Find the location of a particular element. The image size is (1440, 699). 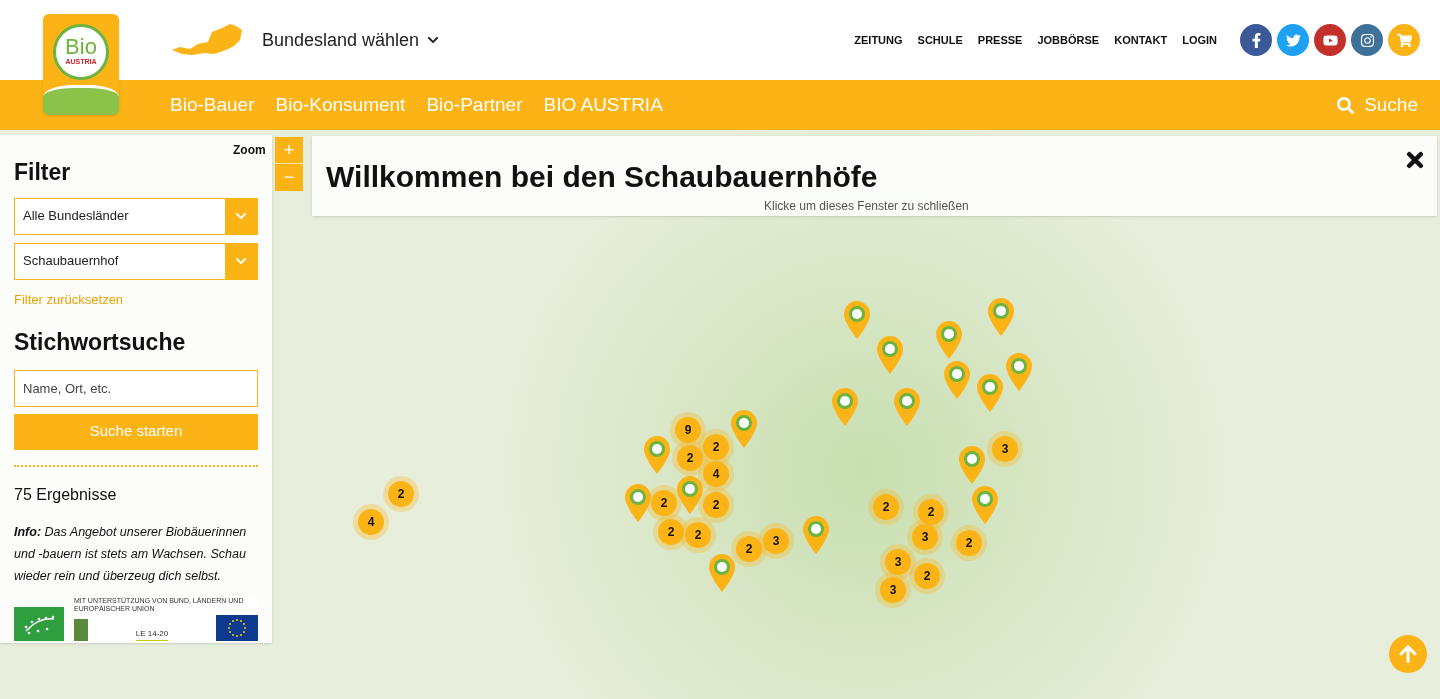

top-link: PRESSE is located at coordinates (1000, 40).